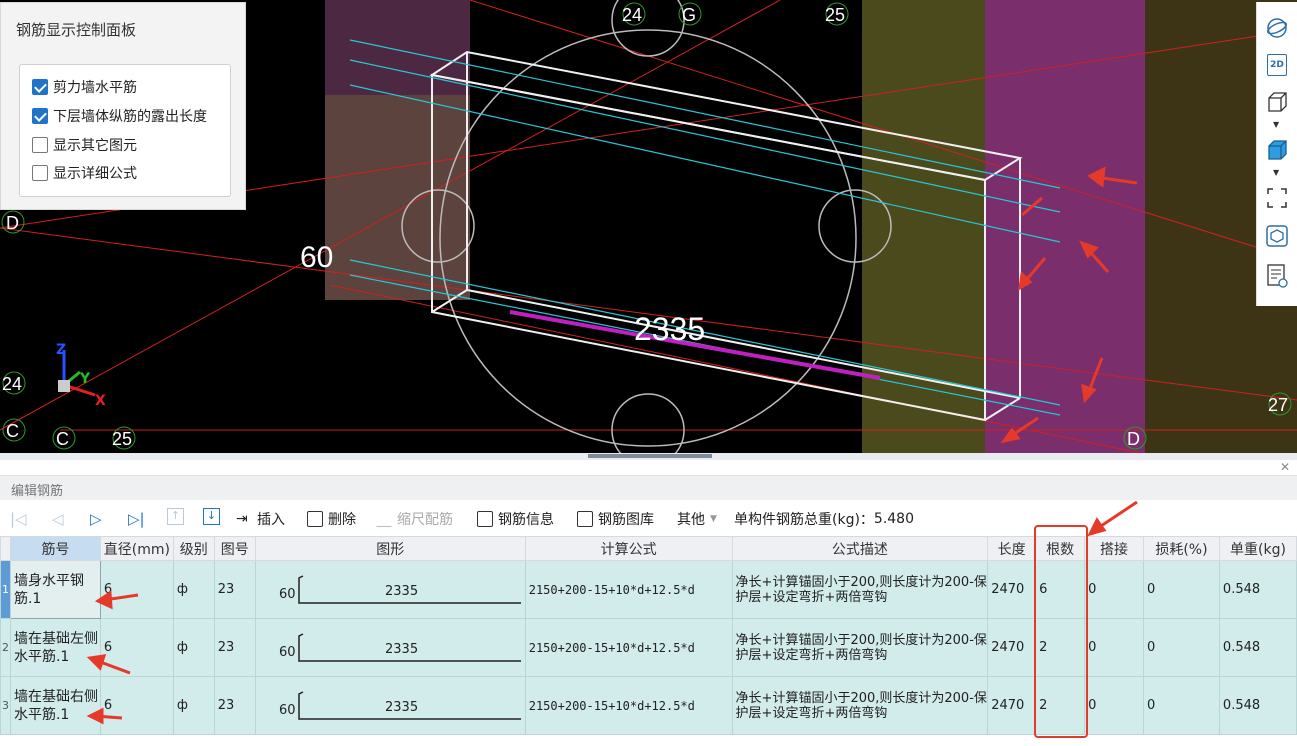  What do you see at coordinates (1277, 28) in the screenshot?
I see `sphere-view-icon` at bounding box center [1277, 28].